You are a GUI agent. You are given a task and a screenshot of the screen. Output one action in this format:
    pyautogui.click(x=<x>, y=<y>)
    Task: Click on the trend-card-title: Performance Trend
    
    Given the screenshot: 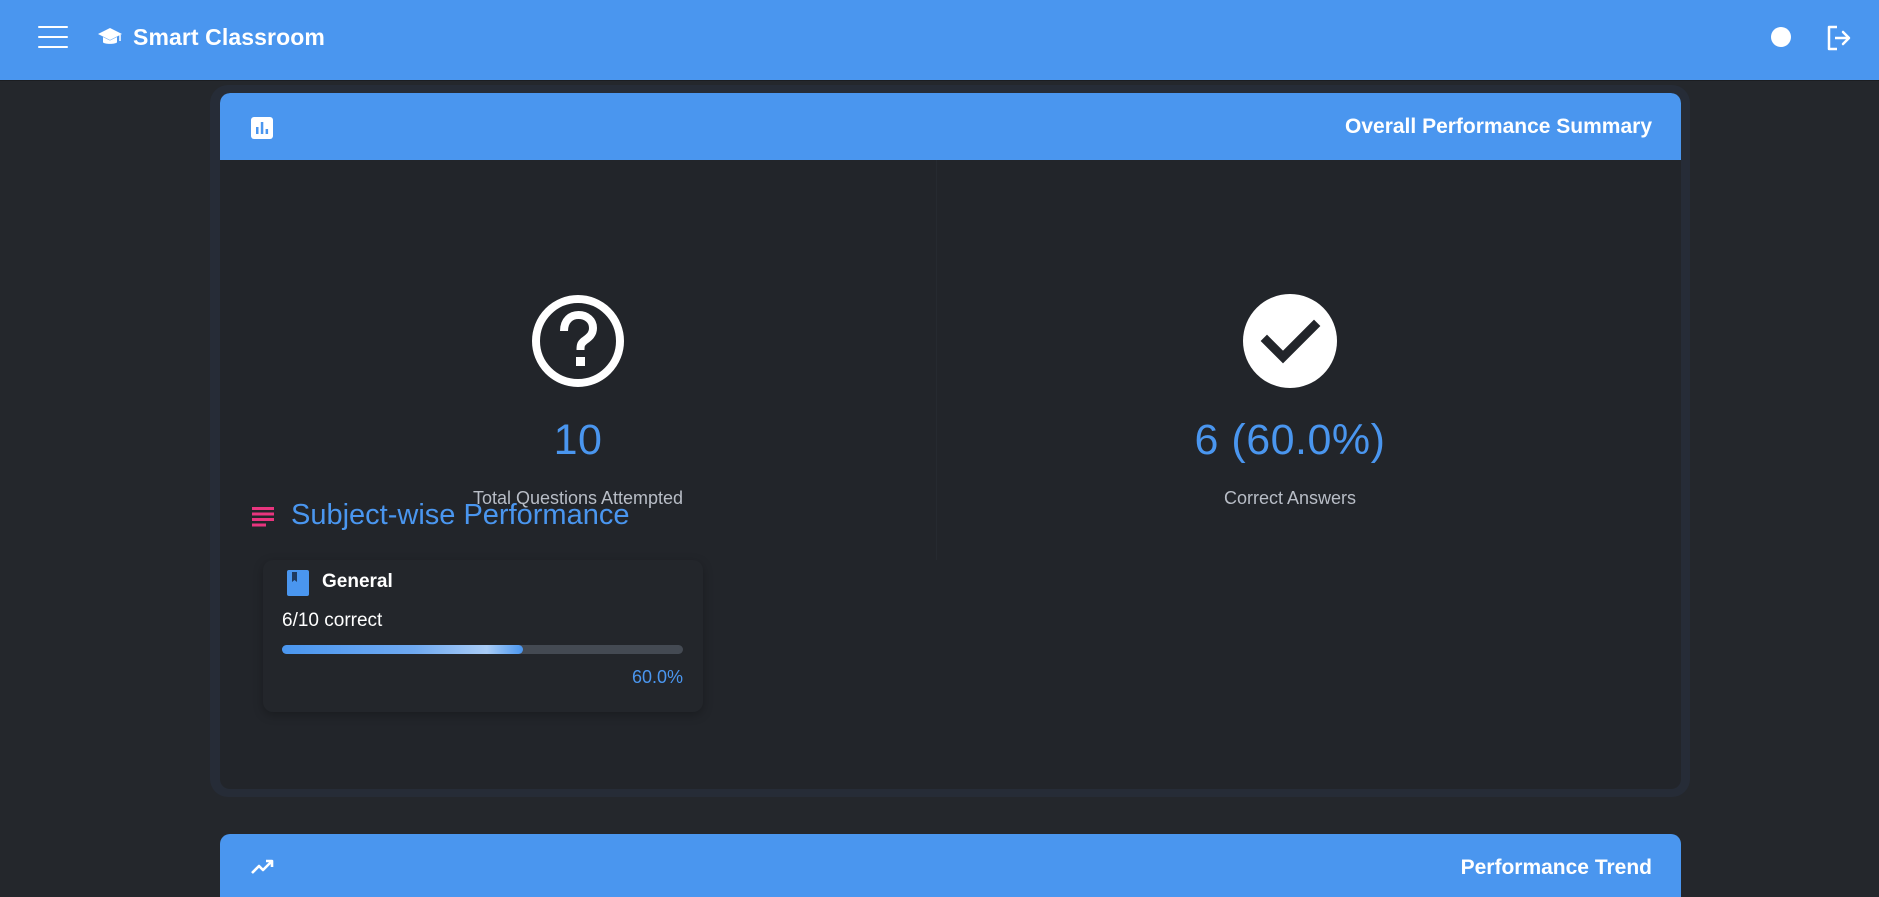 What is the action you would take?
    pyautogui.click(x=1556, y=867)
    